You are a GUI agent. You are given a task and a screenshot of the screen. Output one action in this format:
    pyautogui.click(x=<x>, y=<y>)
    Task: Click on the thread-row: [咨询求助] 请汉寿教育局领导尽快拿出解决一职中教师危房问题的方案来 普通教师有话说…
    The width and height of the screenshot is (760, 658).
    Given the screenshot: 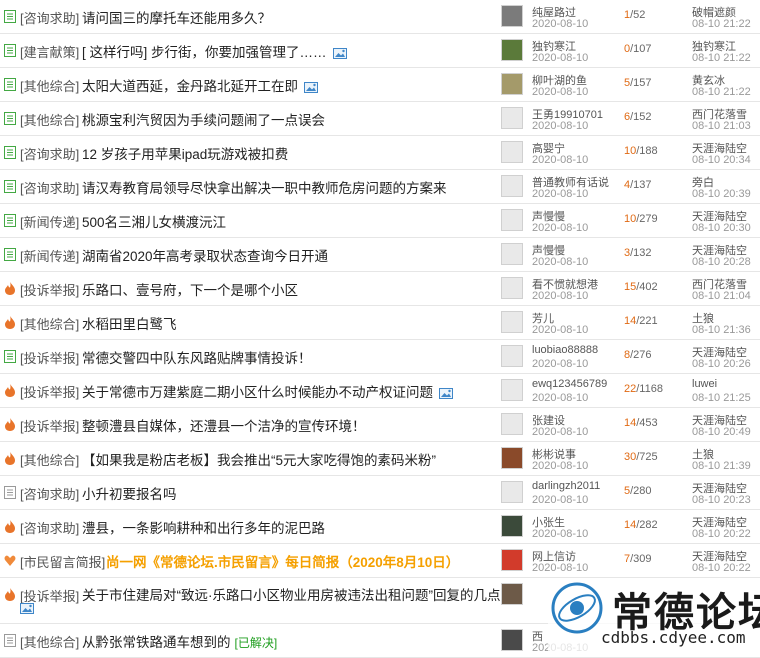 What is the action you would take?
    pyautogui.click(x=380, y=187)
    